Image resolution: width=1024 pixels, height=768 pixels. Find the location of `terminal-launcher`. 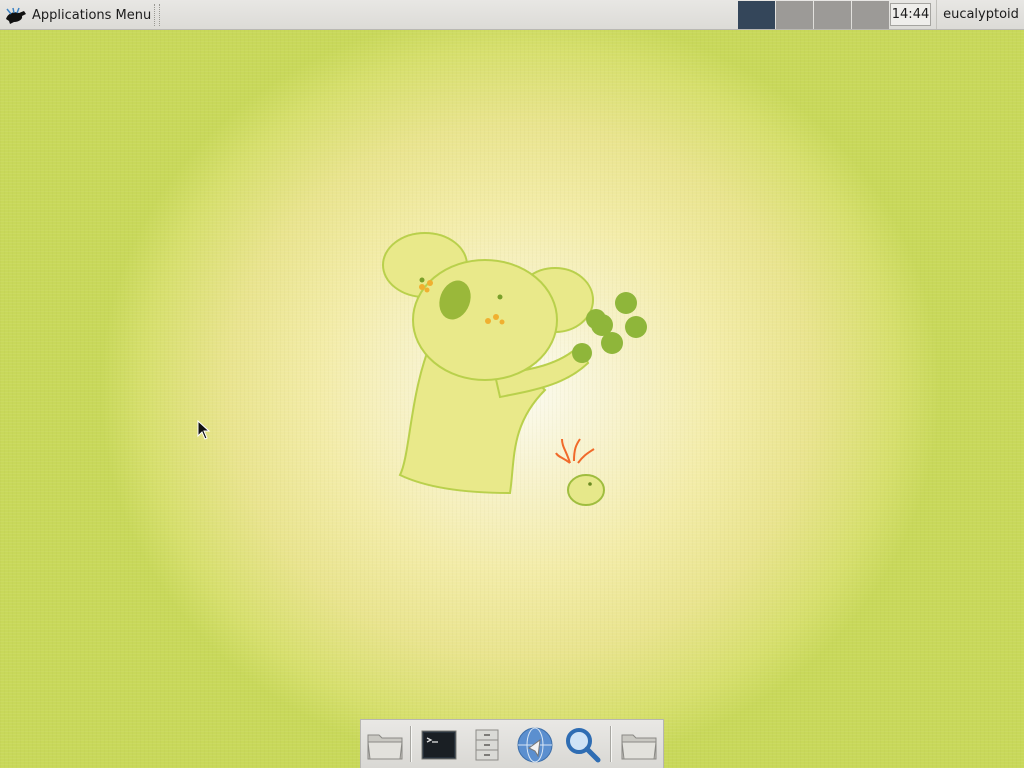

terminal-launcher is located at coordinates (439, 745).